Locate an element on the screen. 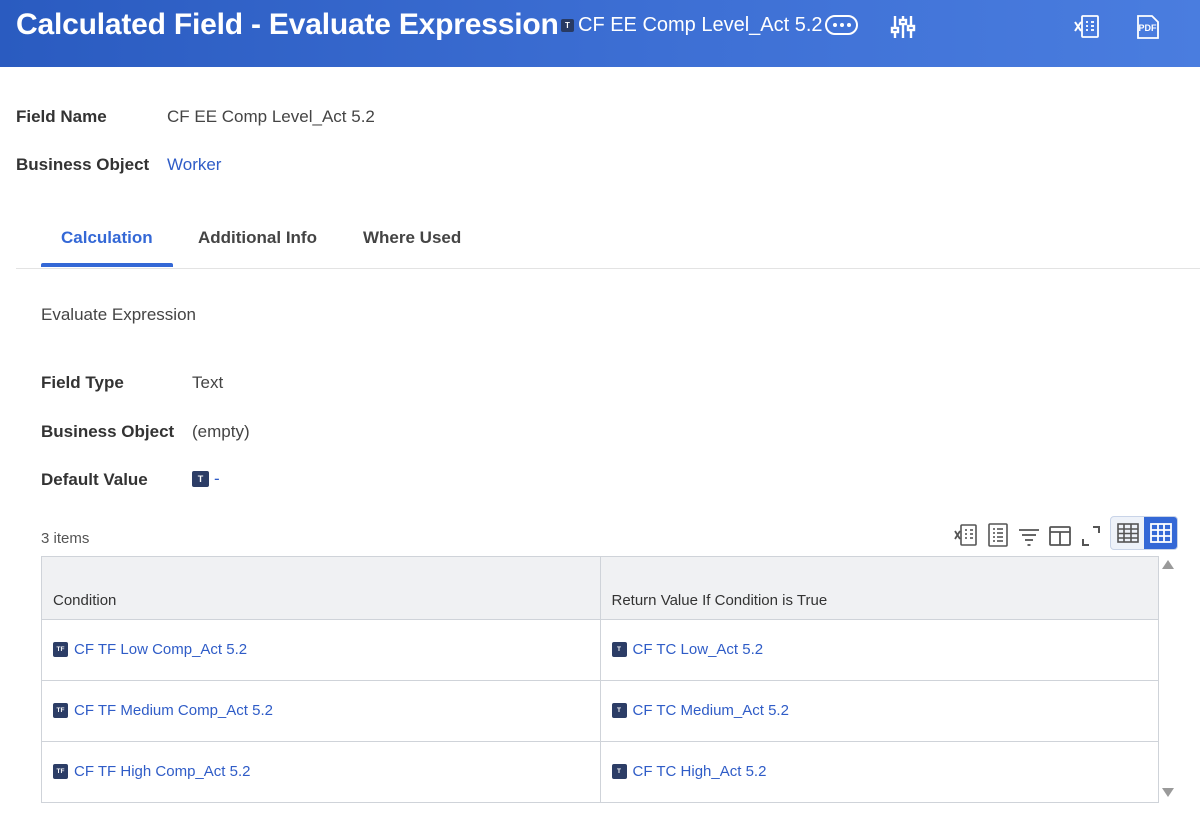 The image size is (1200, 824). header-field-name-label: CF EE Comp Level_Act 5.2 is located at coordinates (700, 25).